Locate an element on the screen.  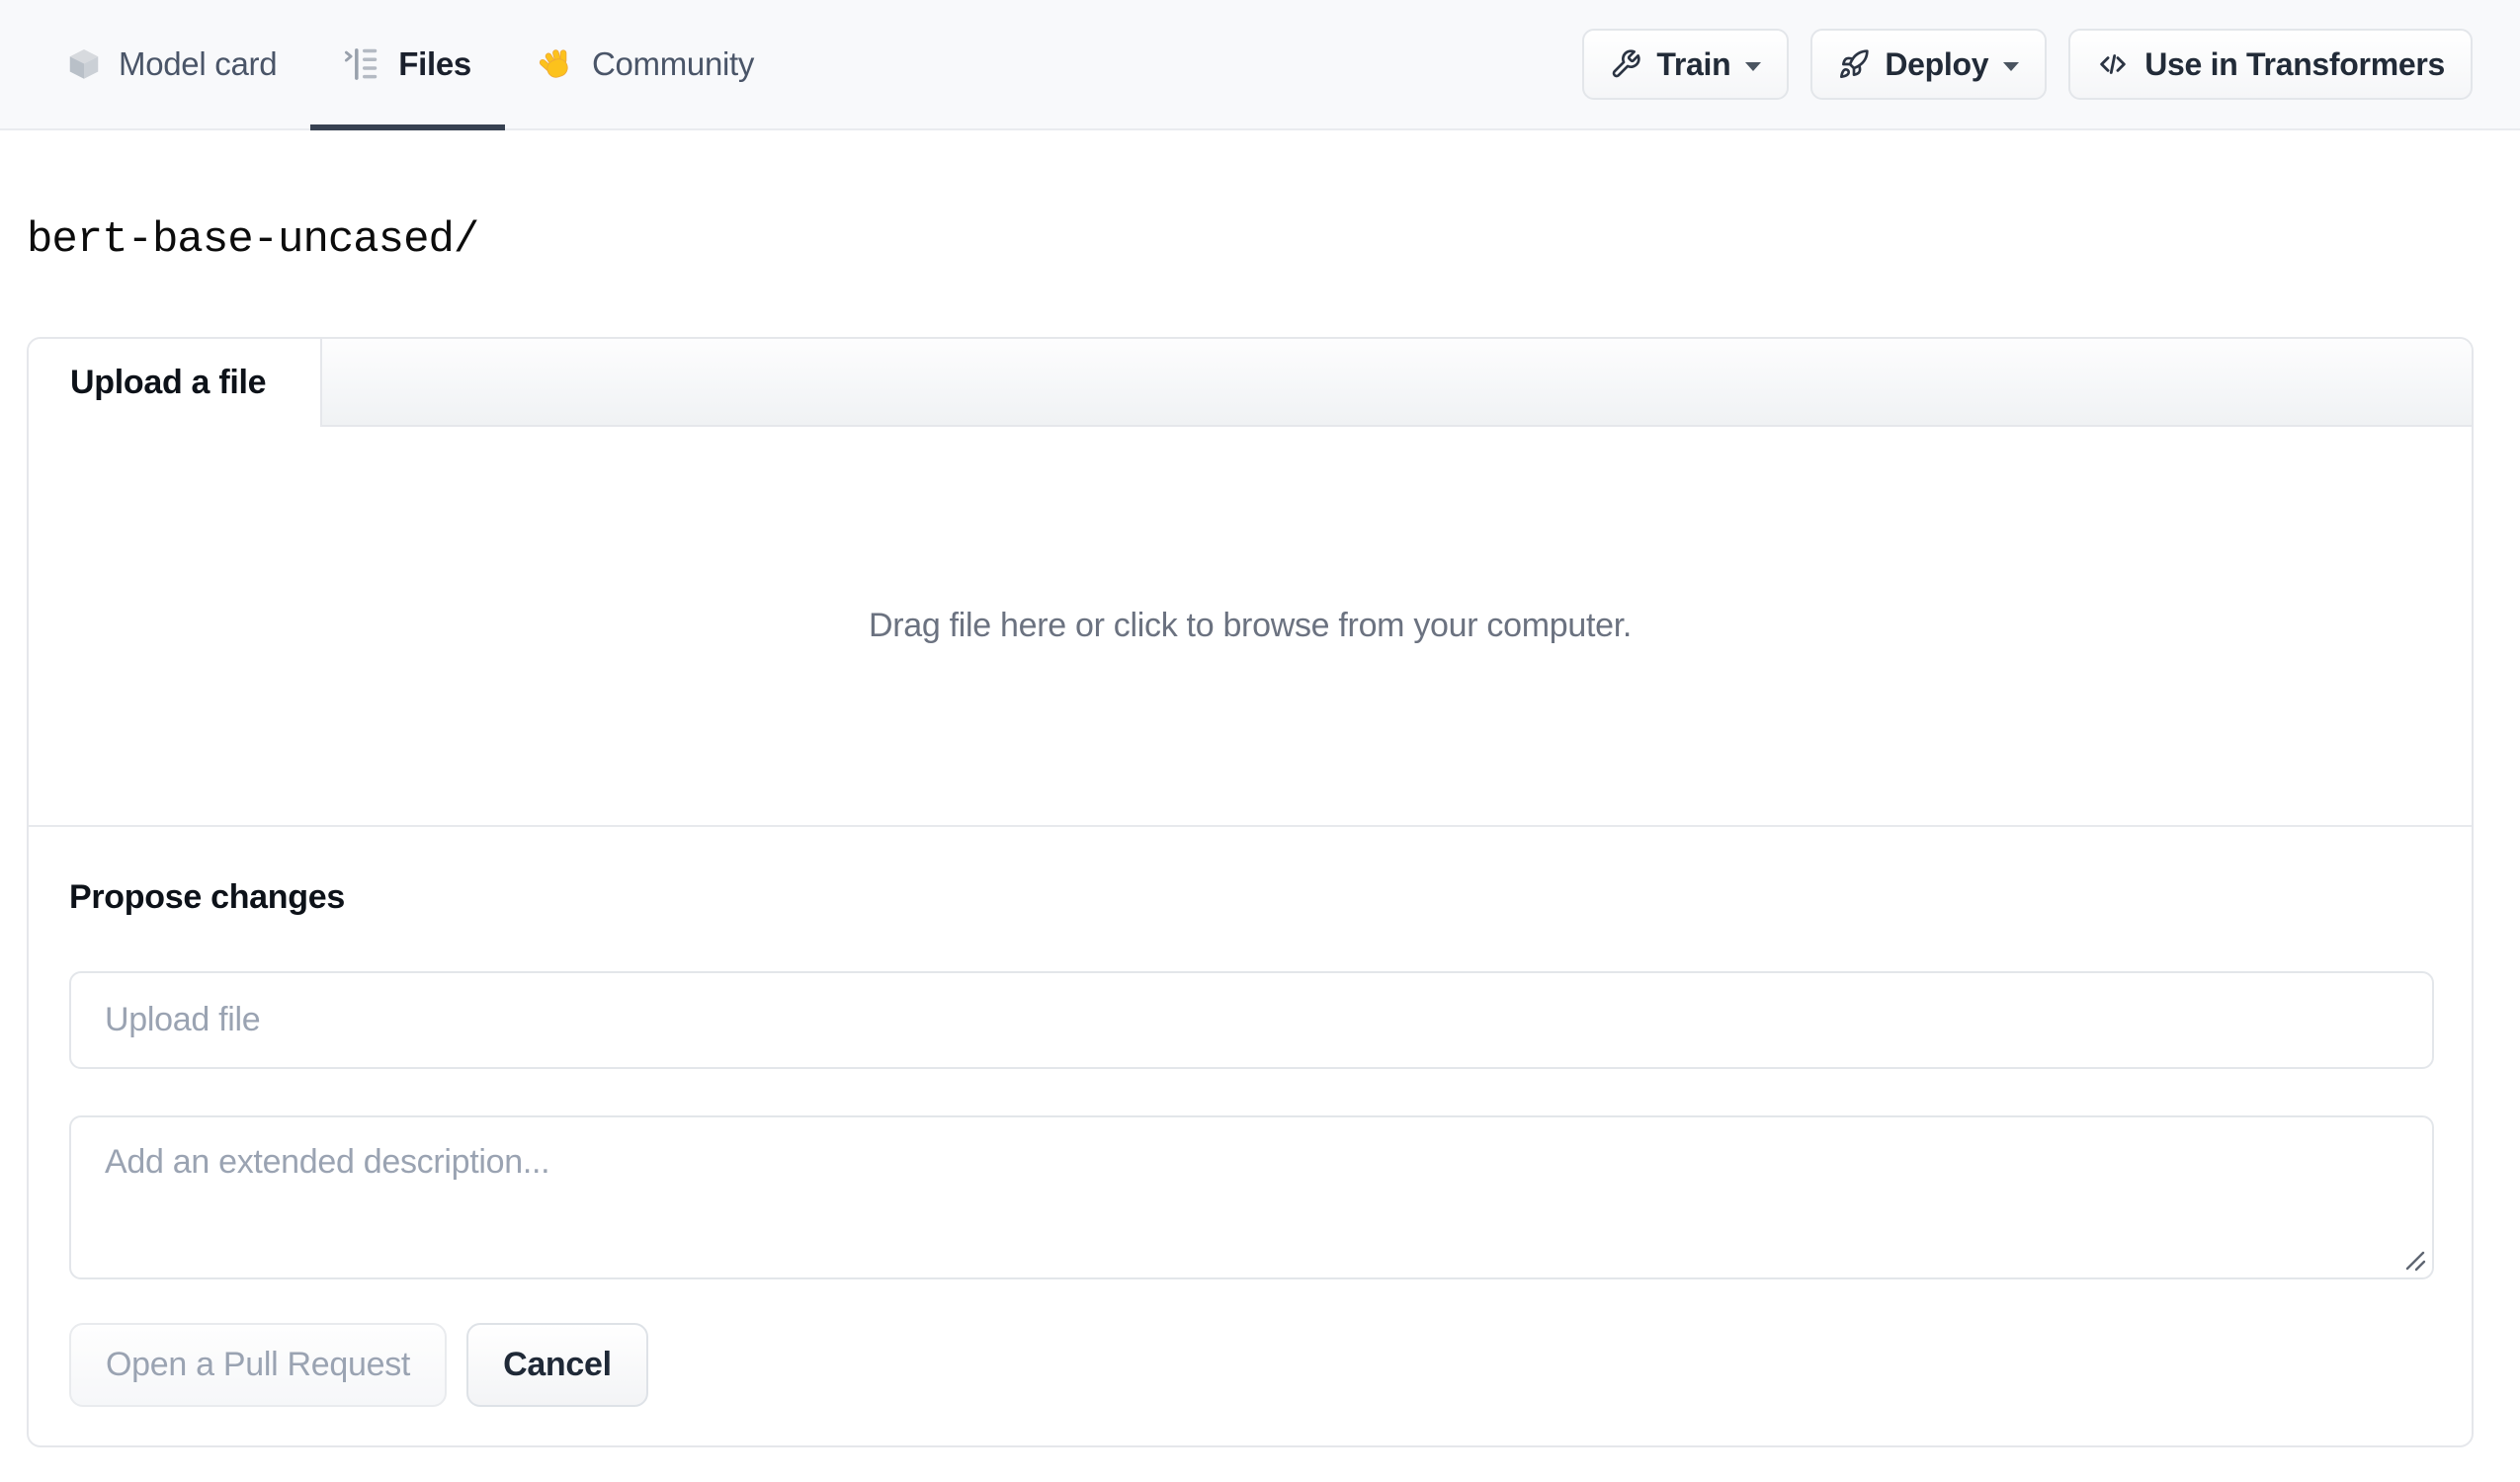
cube-icon is located at coordinates (84, 64).